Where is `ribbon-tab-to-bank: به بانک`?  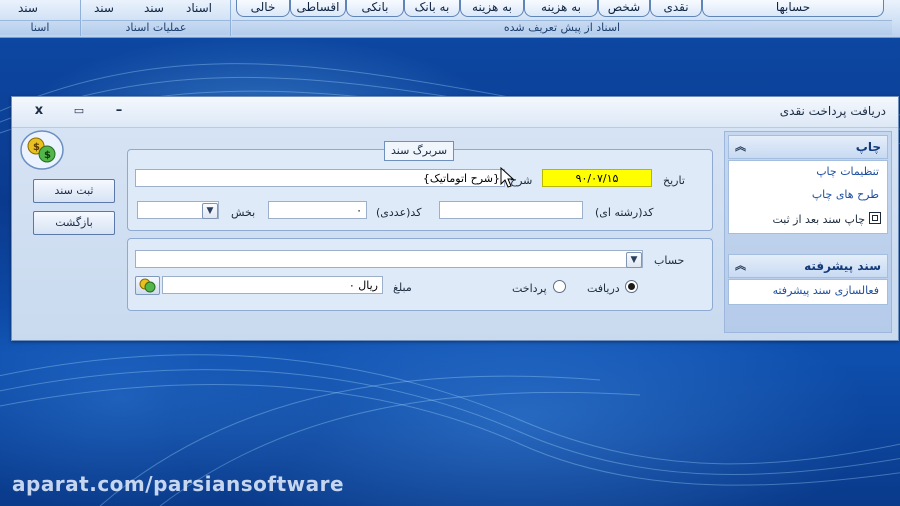
ribbon-tab-to-bank: به بانک is located at coordinates (432, 8).